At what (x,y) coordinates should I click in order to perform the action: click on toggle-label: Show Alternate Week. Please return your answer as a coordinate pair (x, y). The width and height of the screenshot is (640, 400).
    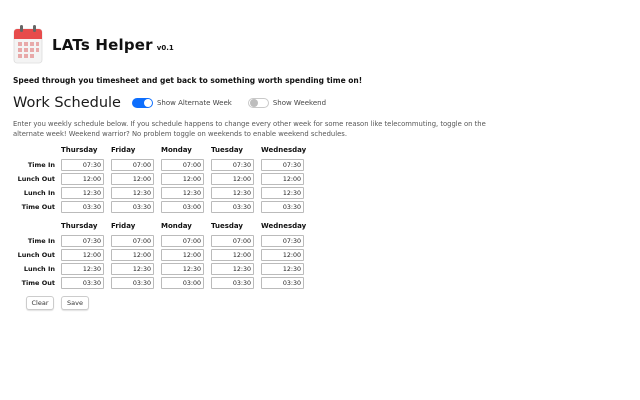
    Looking at the image, I should click on (194, 103).